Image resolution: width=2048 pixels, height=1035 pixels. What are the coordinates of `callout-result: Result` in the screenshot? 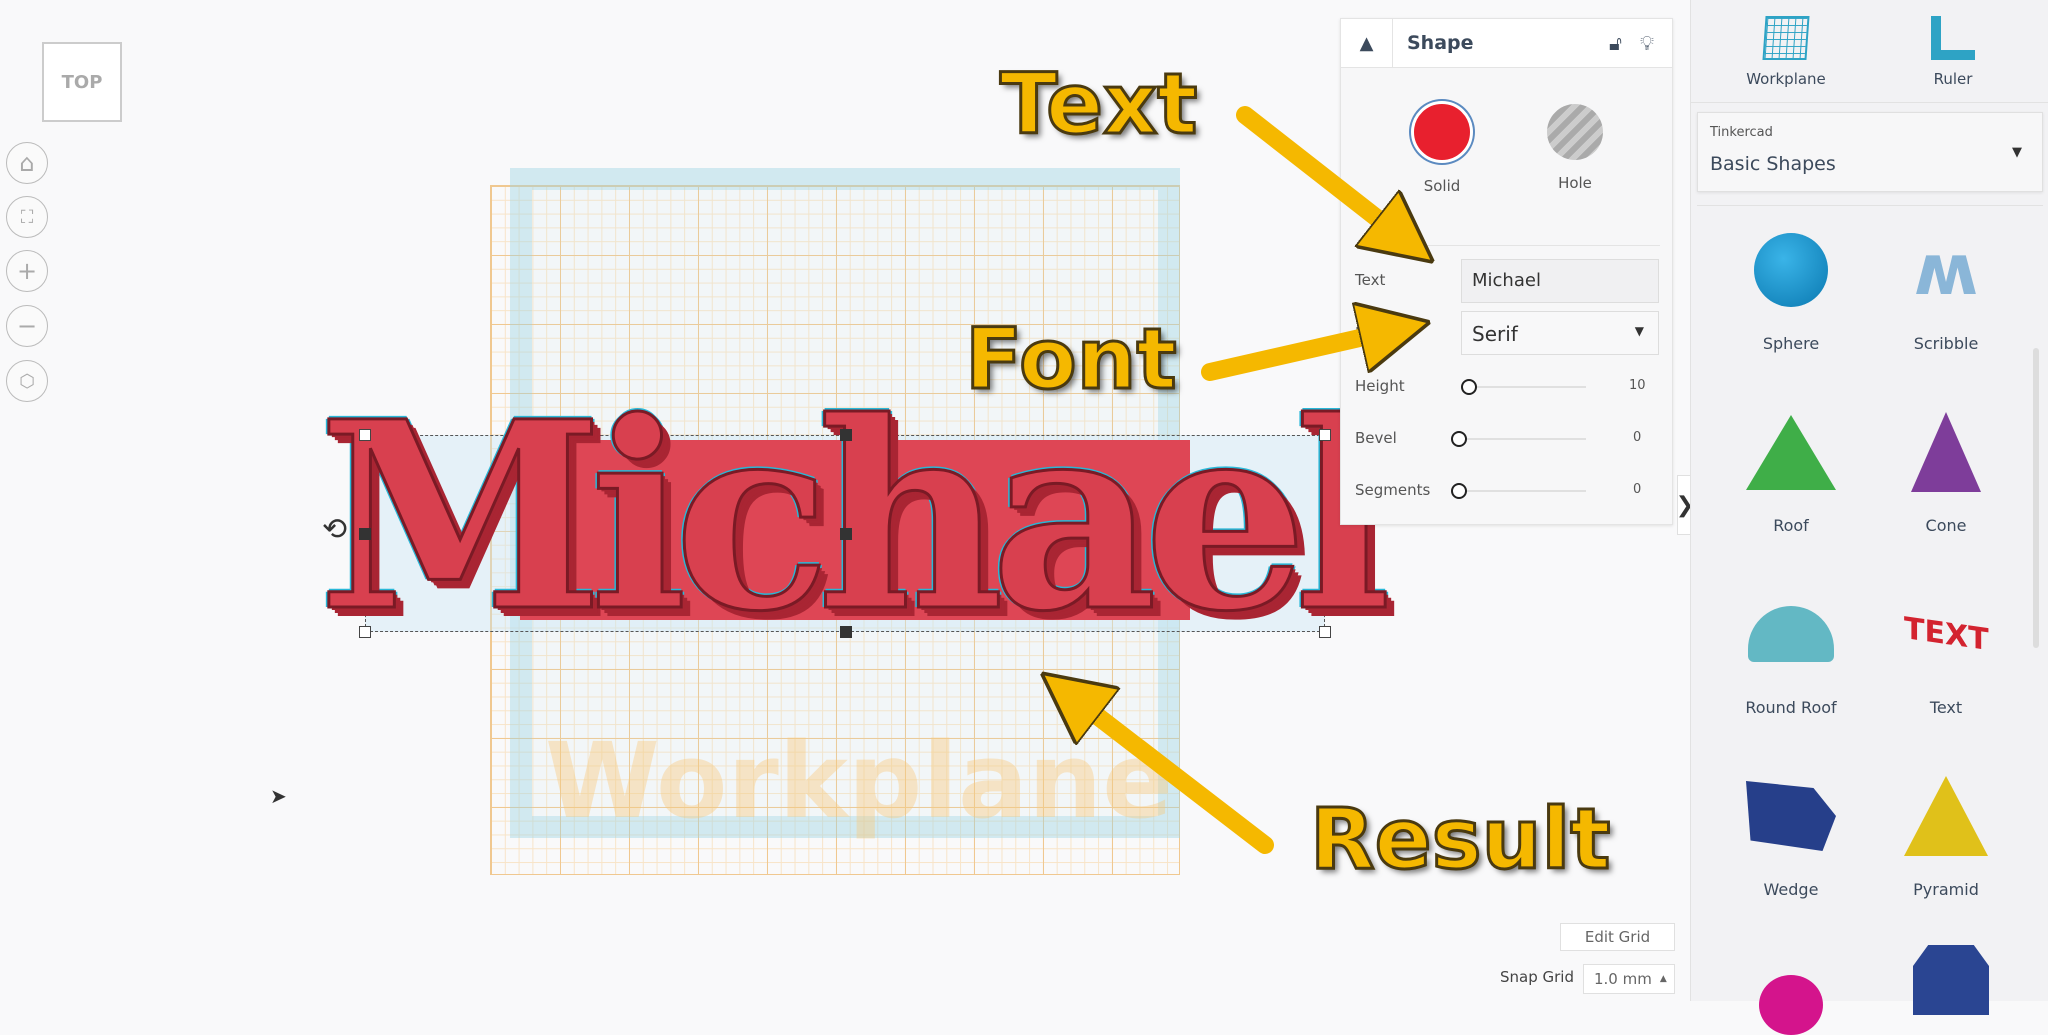 It's located at (1459, 839).